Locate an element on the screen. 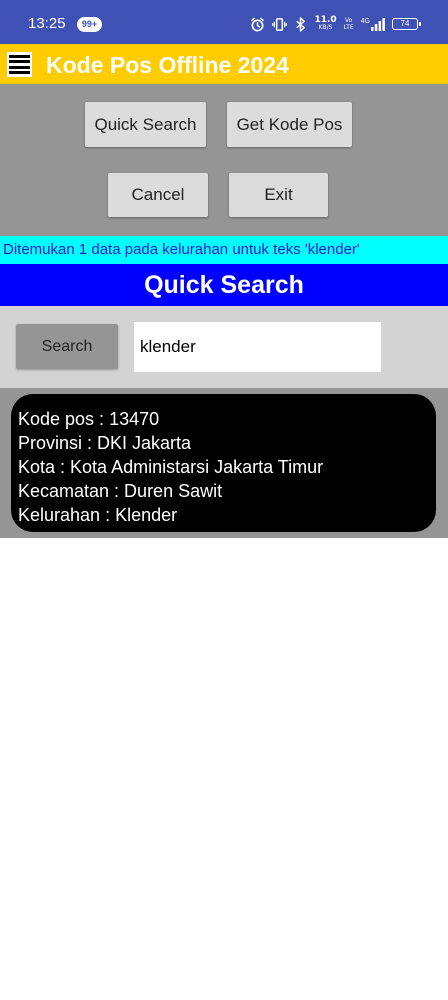 Image resolution: width=448 pixels, height=1000 pixels. net-speed: 11.0 KB/S is located at coordinates (325, 24).